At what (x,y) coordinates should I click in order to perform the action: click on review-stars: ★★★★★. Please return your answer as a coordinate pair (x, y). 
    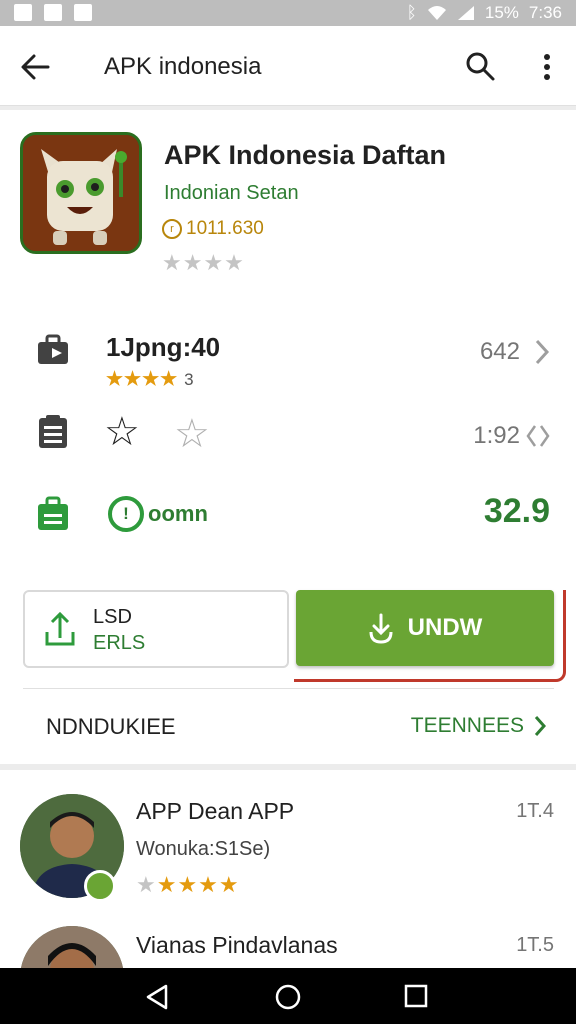
    Looking at the image, I should click on (188, 885).